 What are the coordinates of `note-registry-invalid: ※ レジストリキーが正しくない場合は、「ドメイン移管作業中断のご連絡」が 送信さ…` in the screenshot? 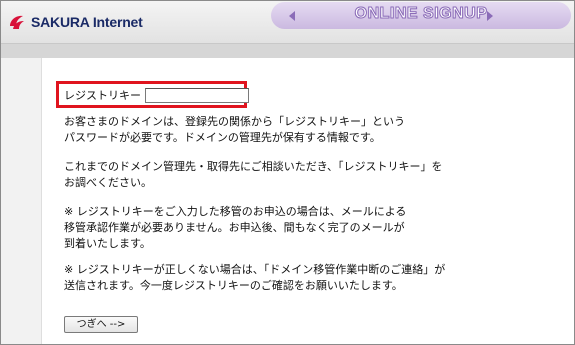 It's located at (304, 278).